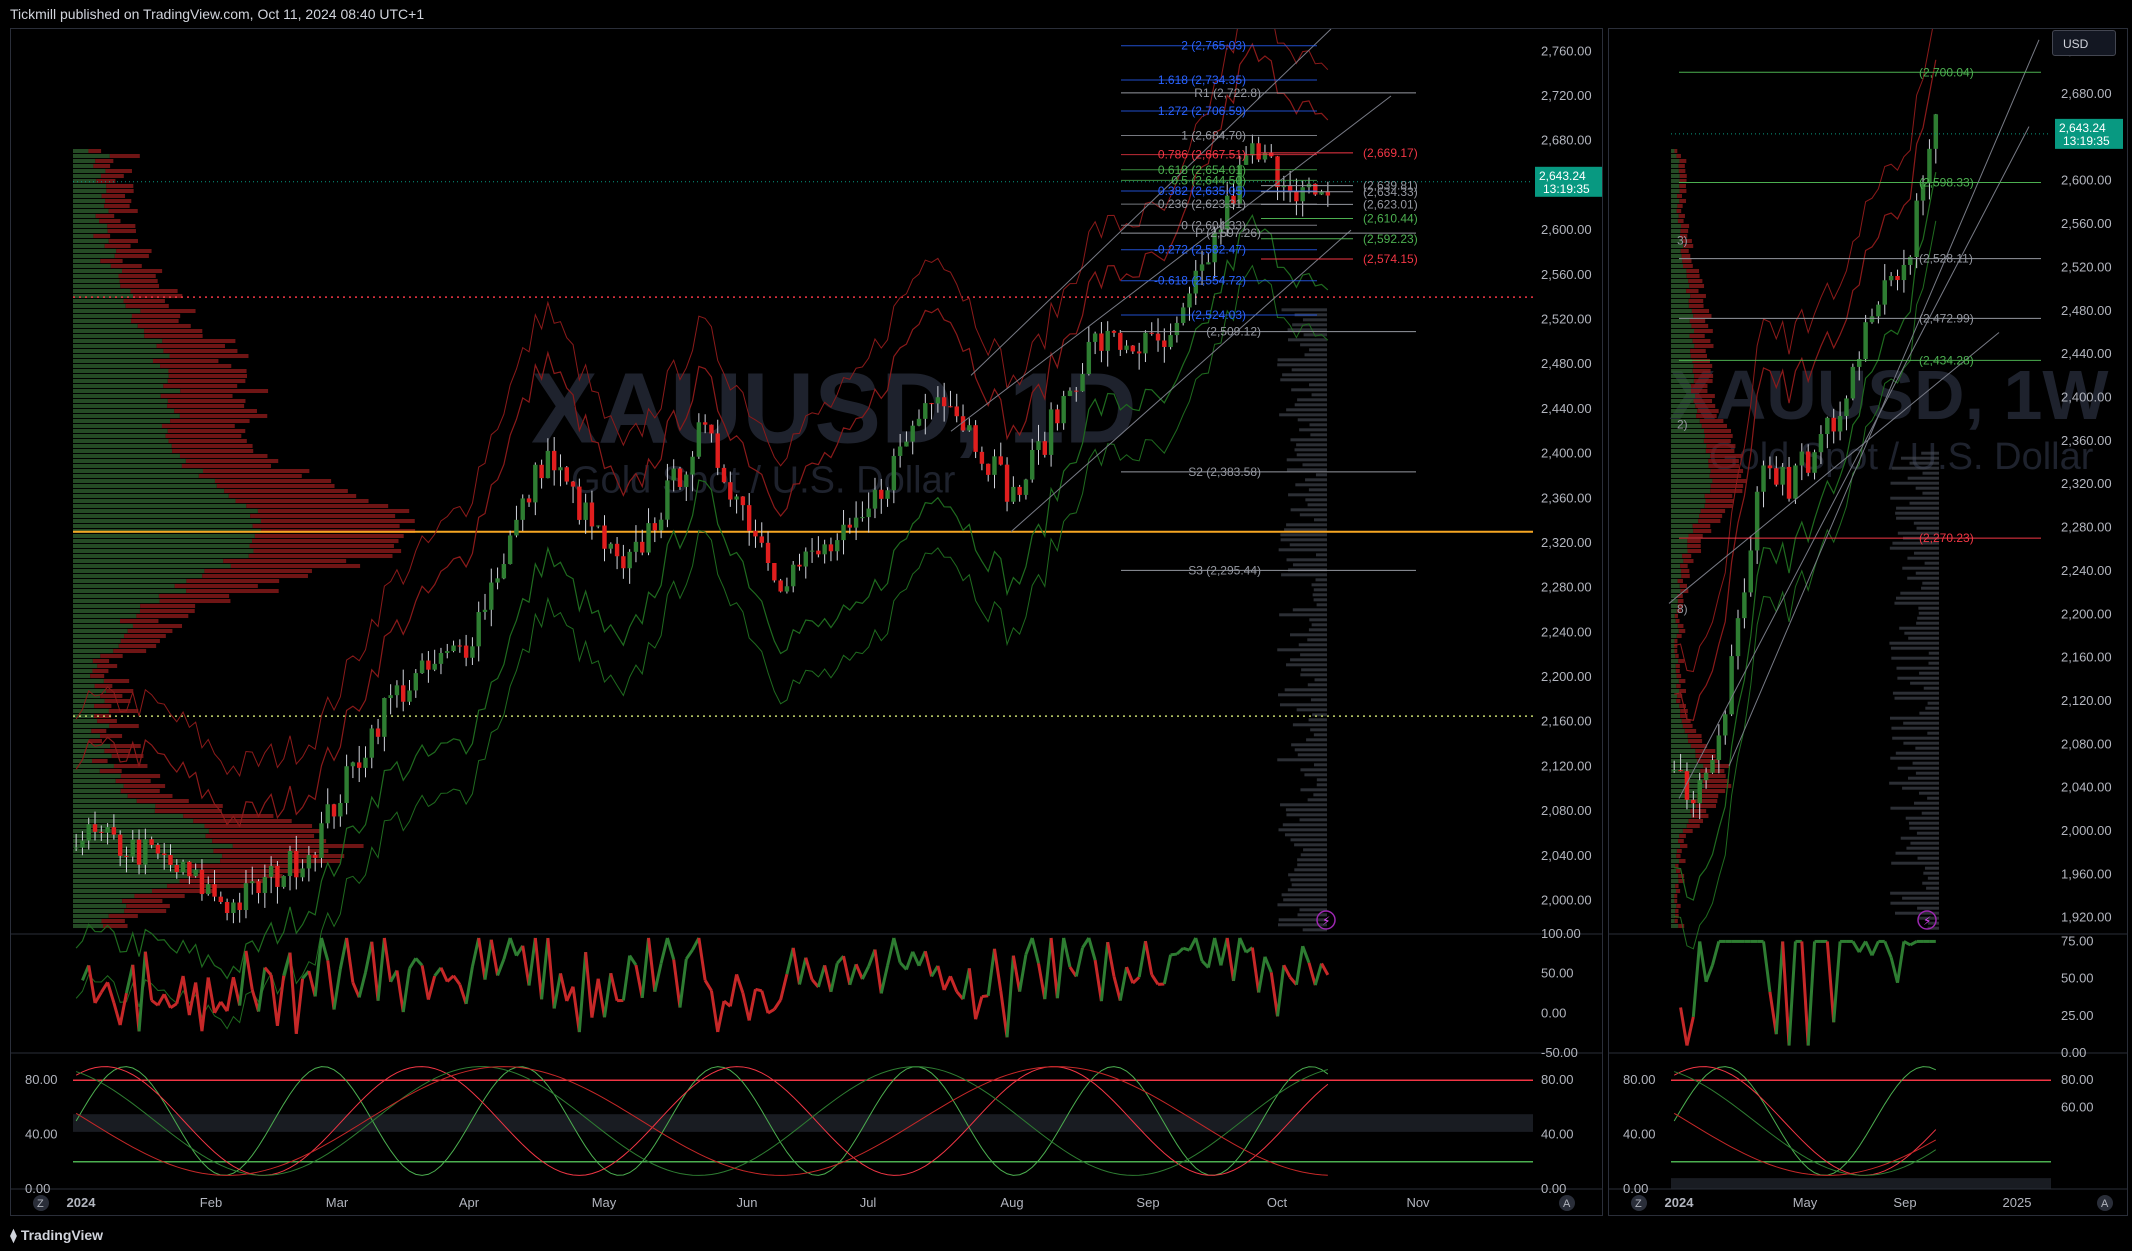  I want to click on y-axis-tick-label: 2,520.00, so click(2086, 266).